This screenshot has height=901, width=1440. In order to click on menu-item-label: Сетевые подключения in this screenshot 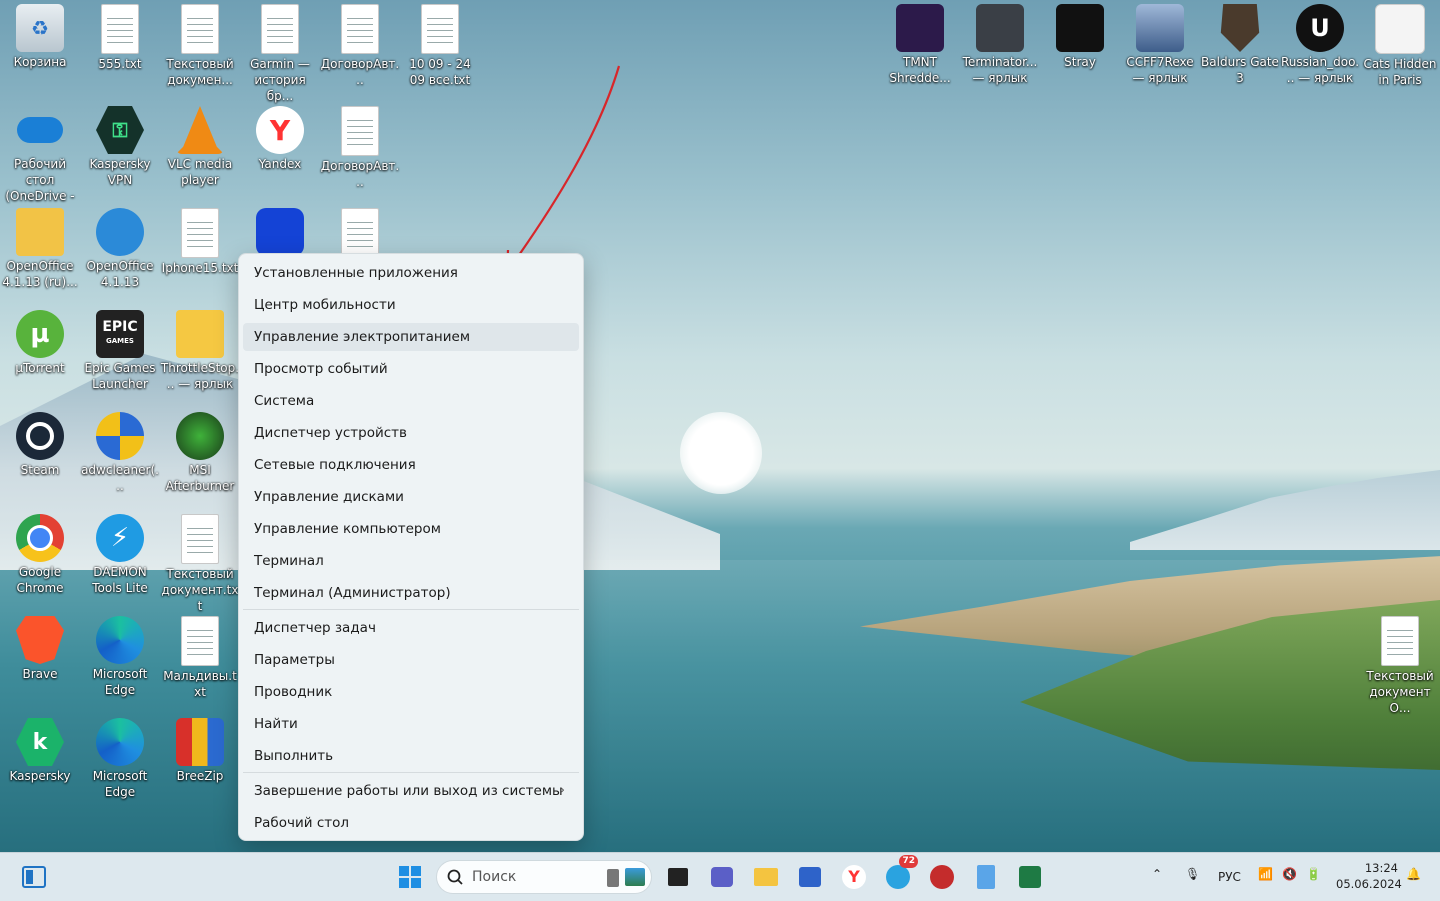, I will do `click(335, 465)`.